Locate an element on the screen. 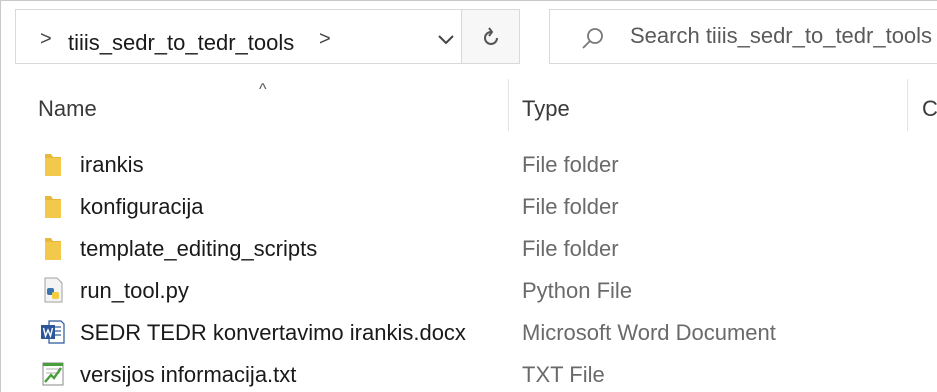  search-icon is located at coordinates (592, 38).